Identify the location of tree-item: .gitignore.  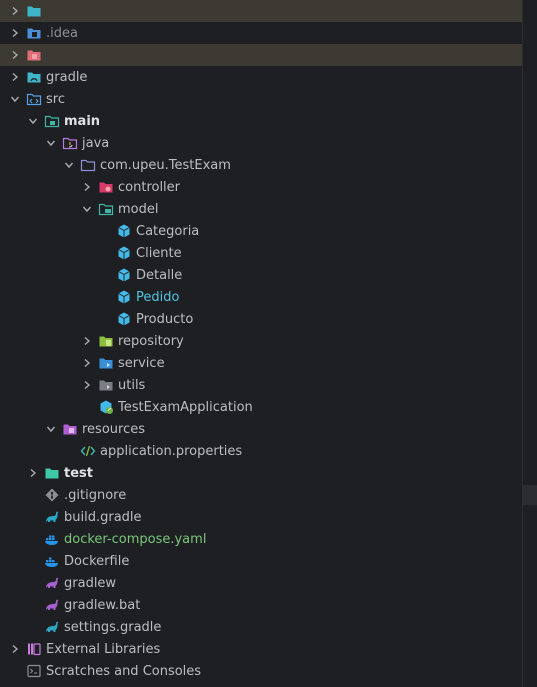
(261, 495).